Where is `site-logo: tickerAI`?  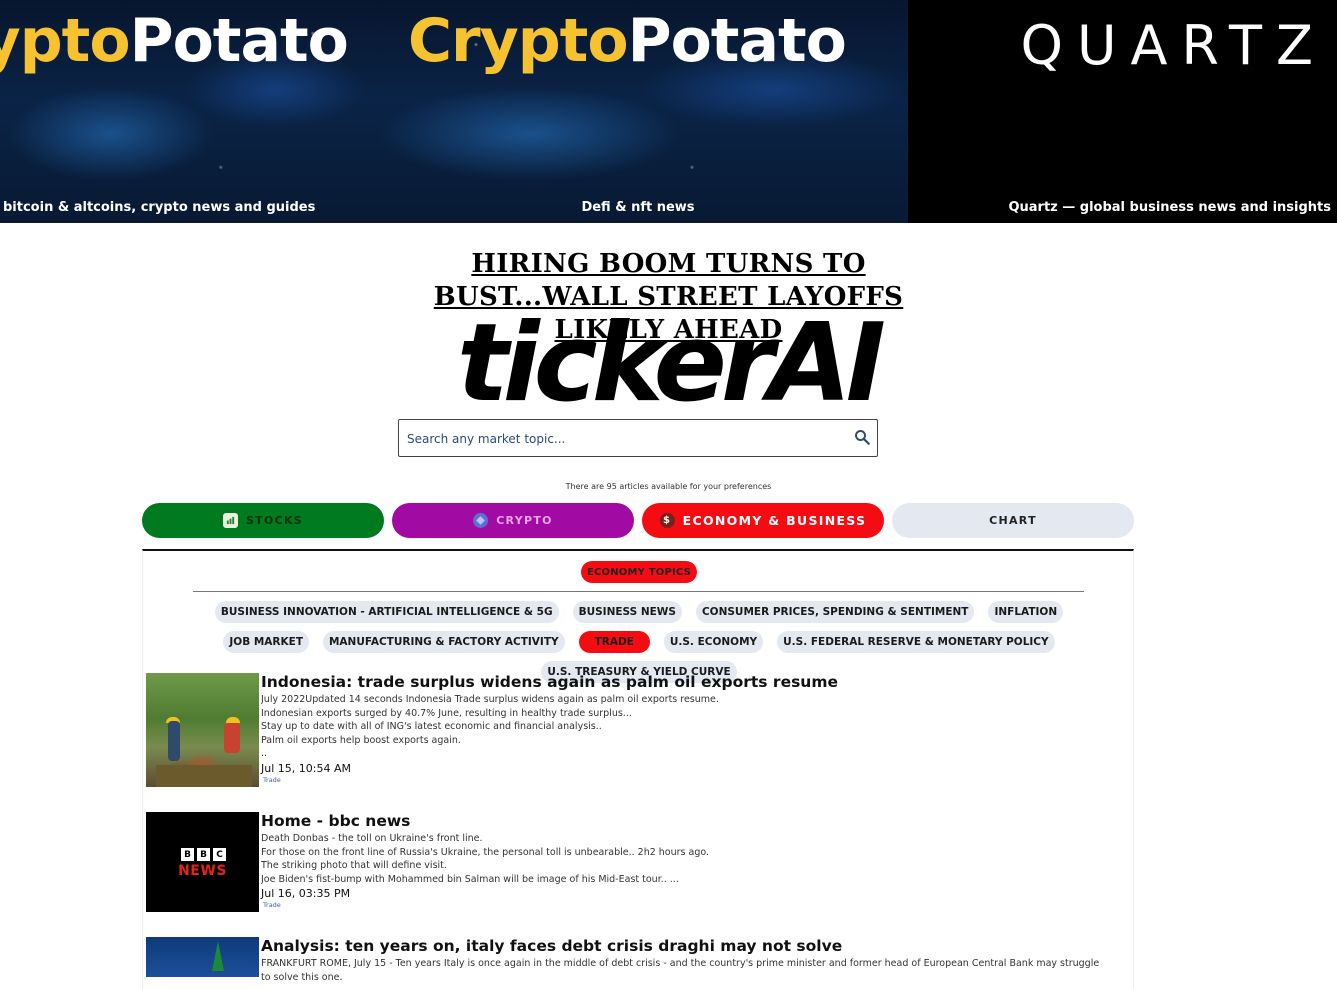
site-logo: tickerAI is located at coordinates (668, 364).